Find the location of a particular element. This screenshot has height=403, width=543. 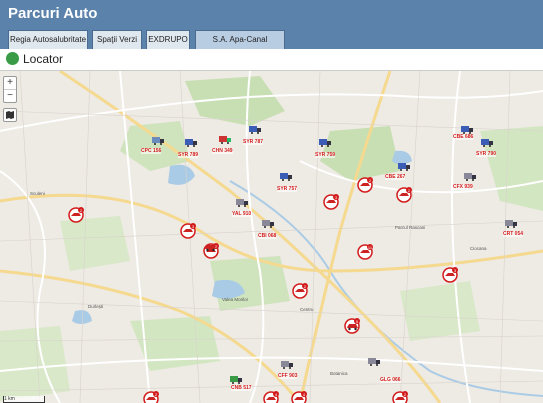

tab-regia-autosalubritate: Regia Autosalubritate is located at coordinates (48, 39).